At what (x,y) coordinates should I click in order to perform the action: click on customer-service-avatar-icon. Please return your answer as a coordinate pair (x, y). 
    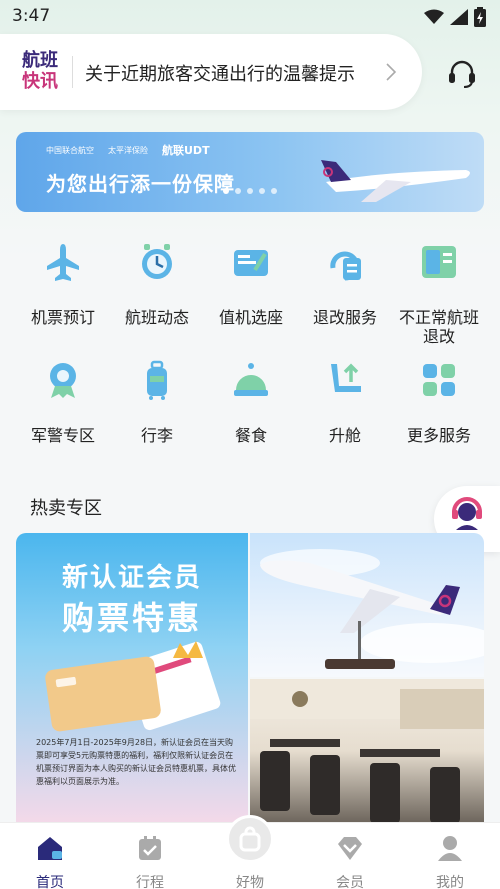
    Looking at the image, I should click on (467, 513).